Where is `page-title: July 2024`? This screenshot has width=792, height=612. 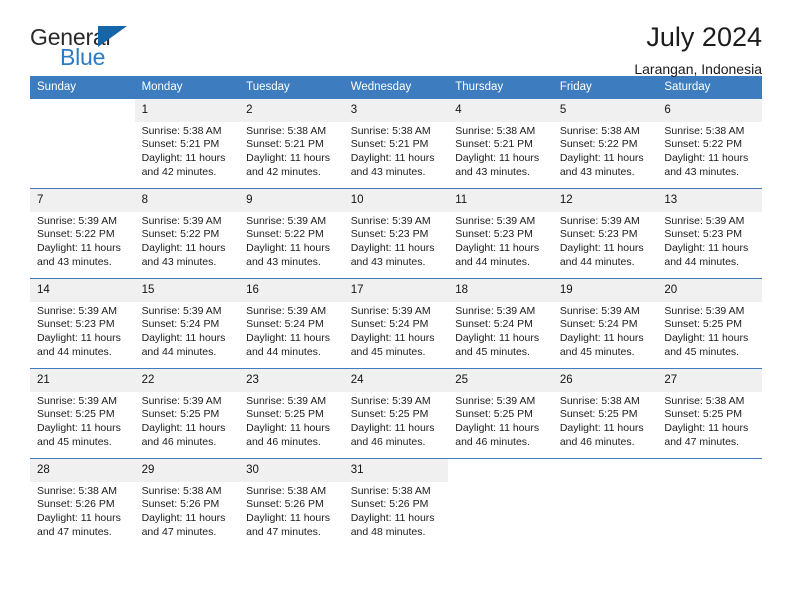 page-title: July 2024 is located at coordinates (704, 37).